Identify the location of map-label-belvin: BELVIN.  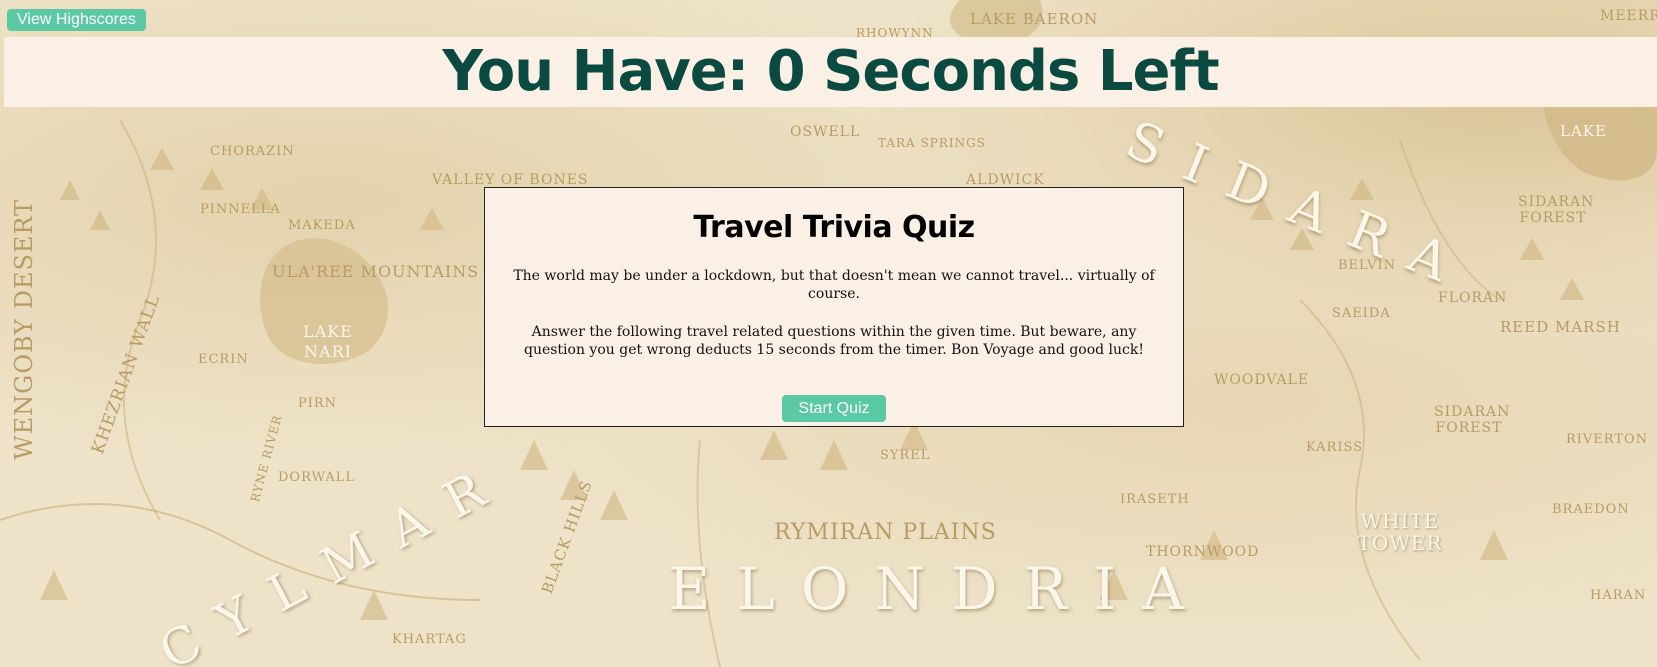
(1367, 265).